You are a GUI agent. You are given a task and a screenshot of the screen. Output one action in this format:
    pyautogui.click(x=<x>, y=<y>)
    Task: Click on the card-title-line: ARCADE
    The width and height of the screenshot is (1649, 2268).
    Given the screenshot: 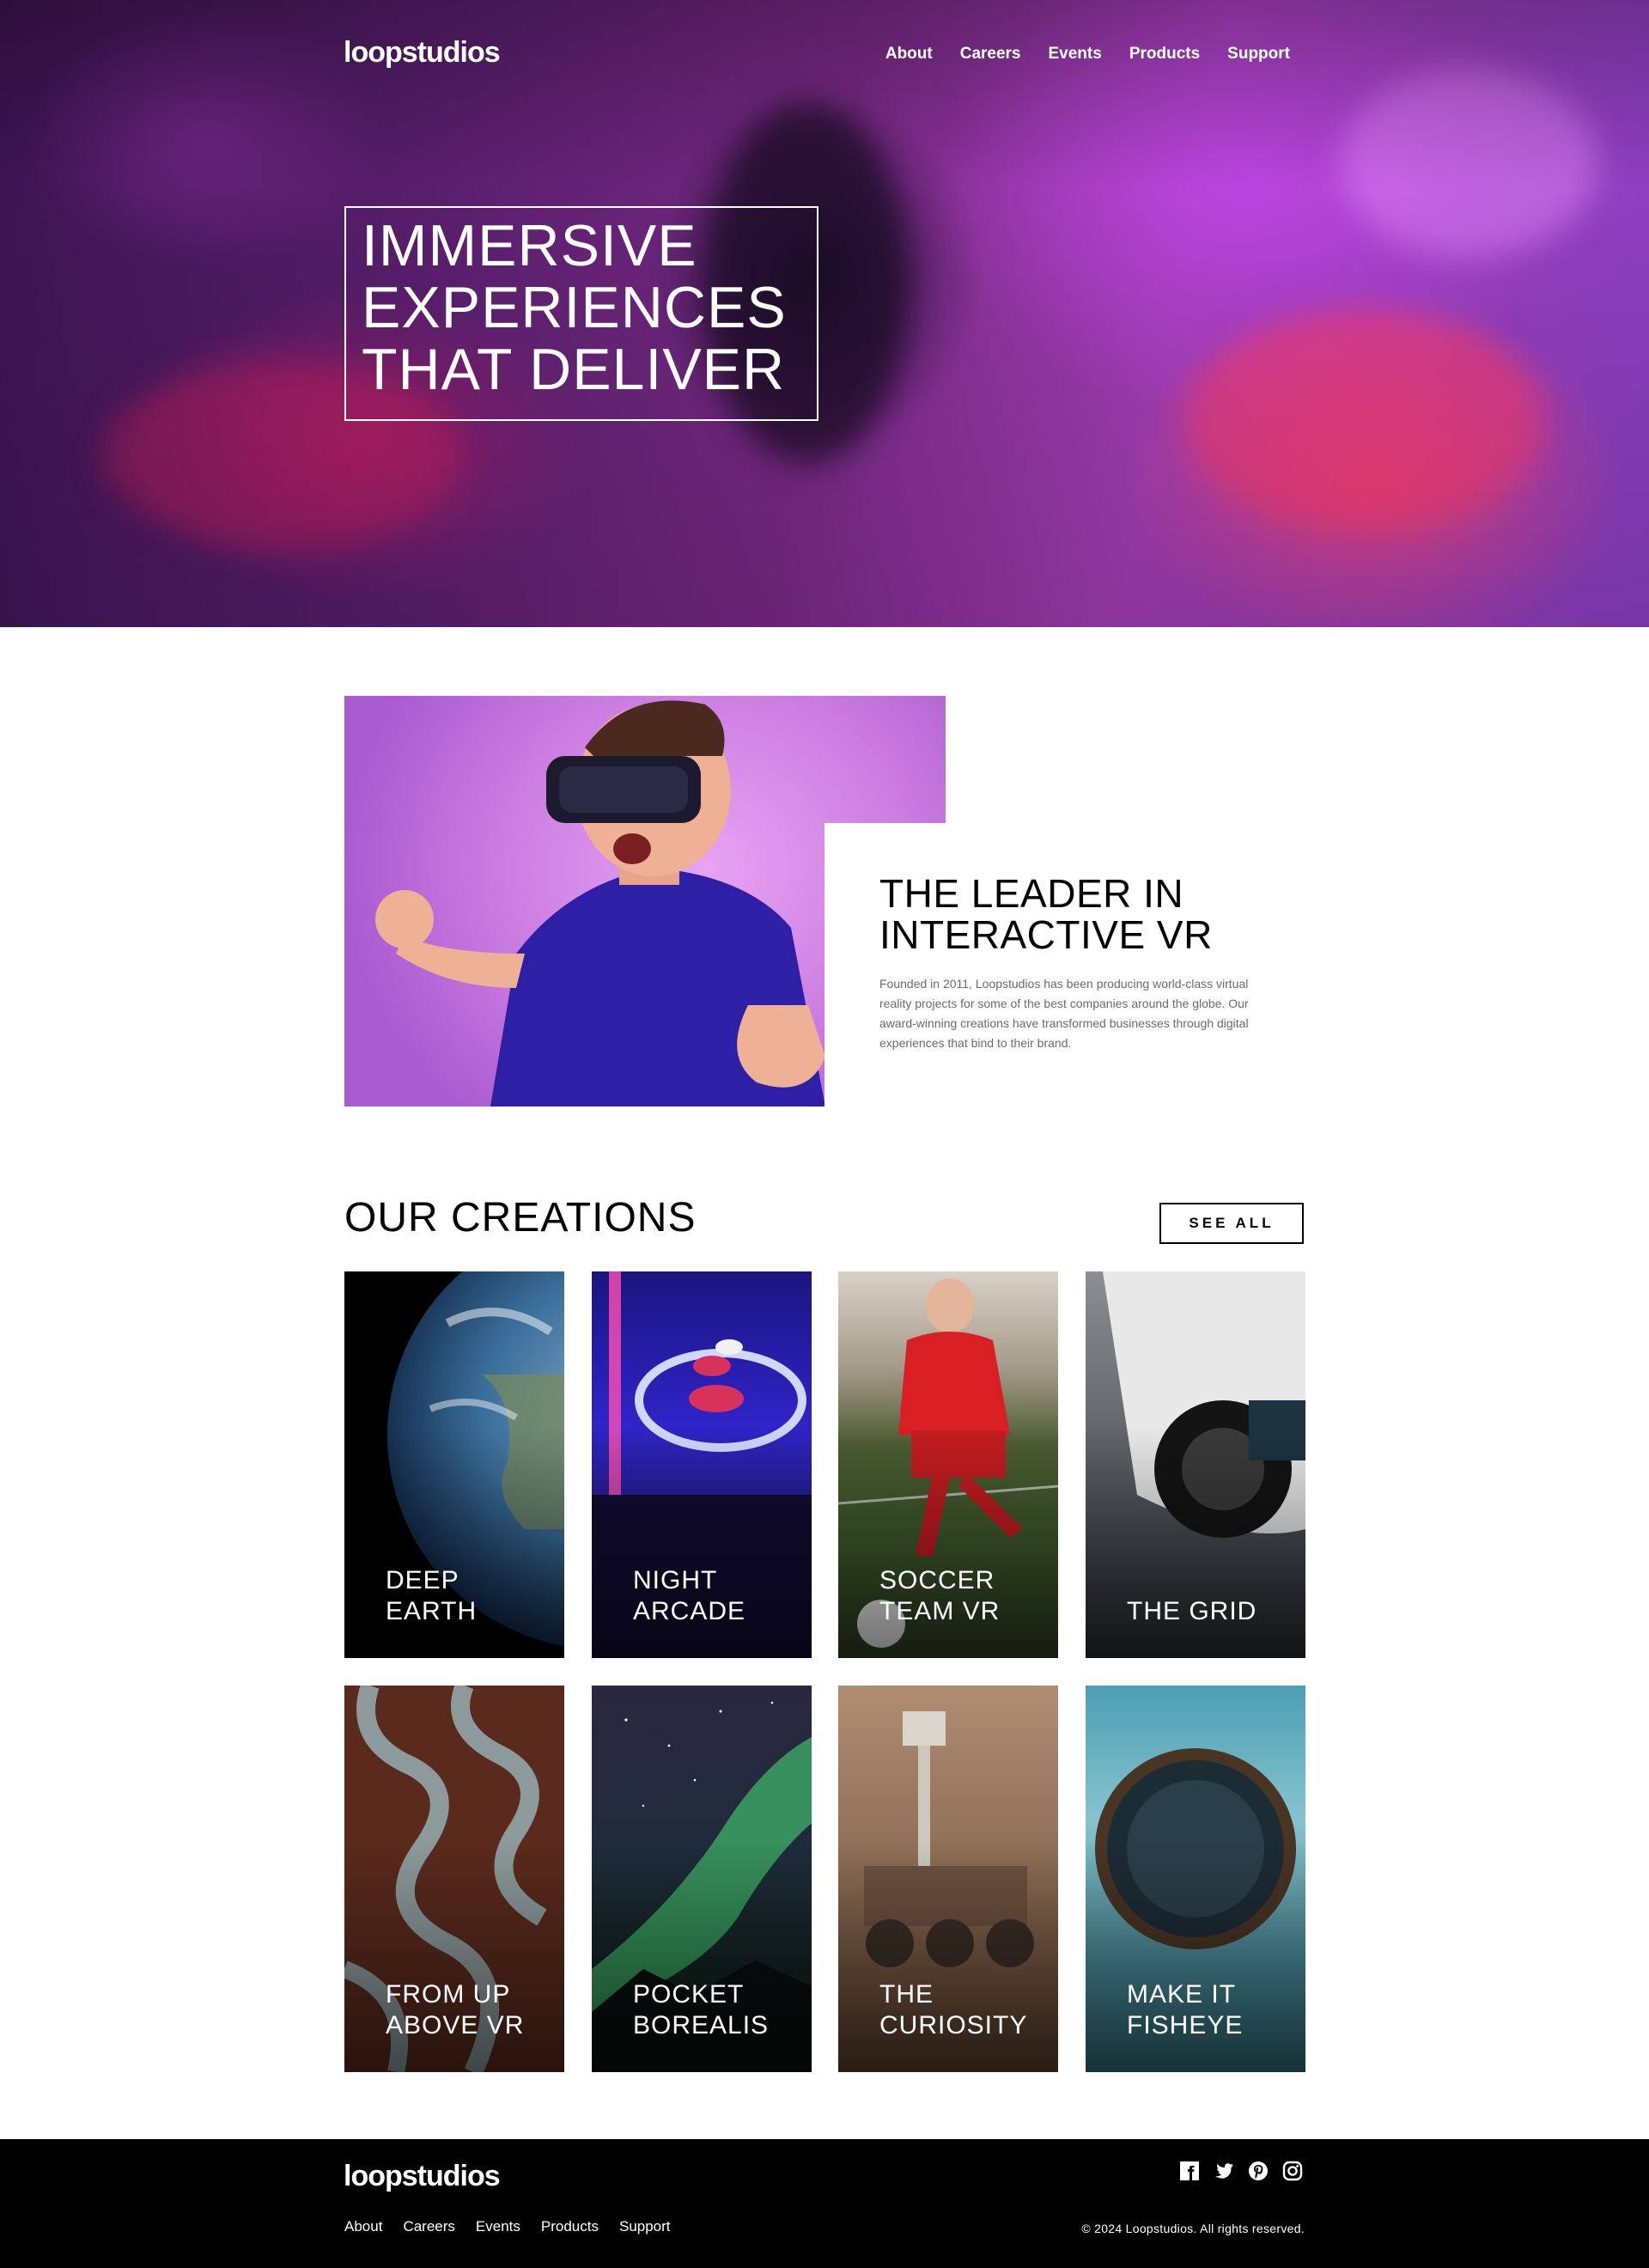 What is the action you would take?
    pyautogui.click(x=690, y=1611)
    